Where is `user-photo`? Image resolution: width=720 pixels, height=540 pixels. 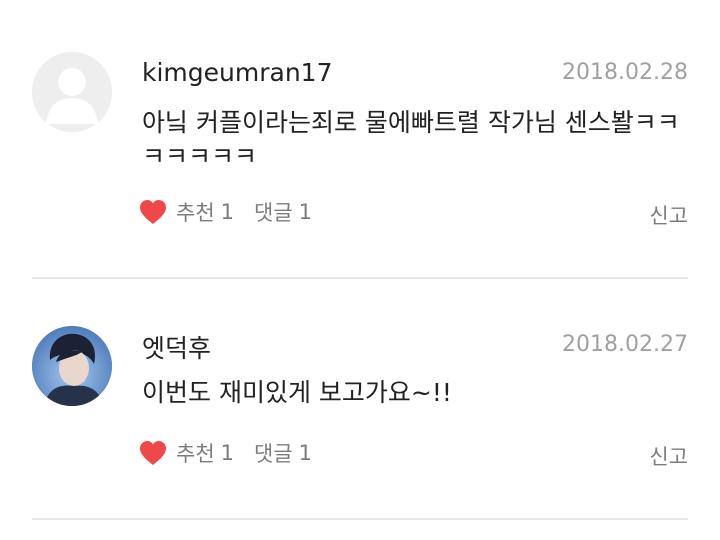
user-photo is located at coordinates (72, 366).